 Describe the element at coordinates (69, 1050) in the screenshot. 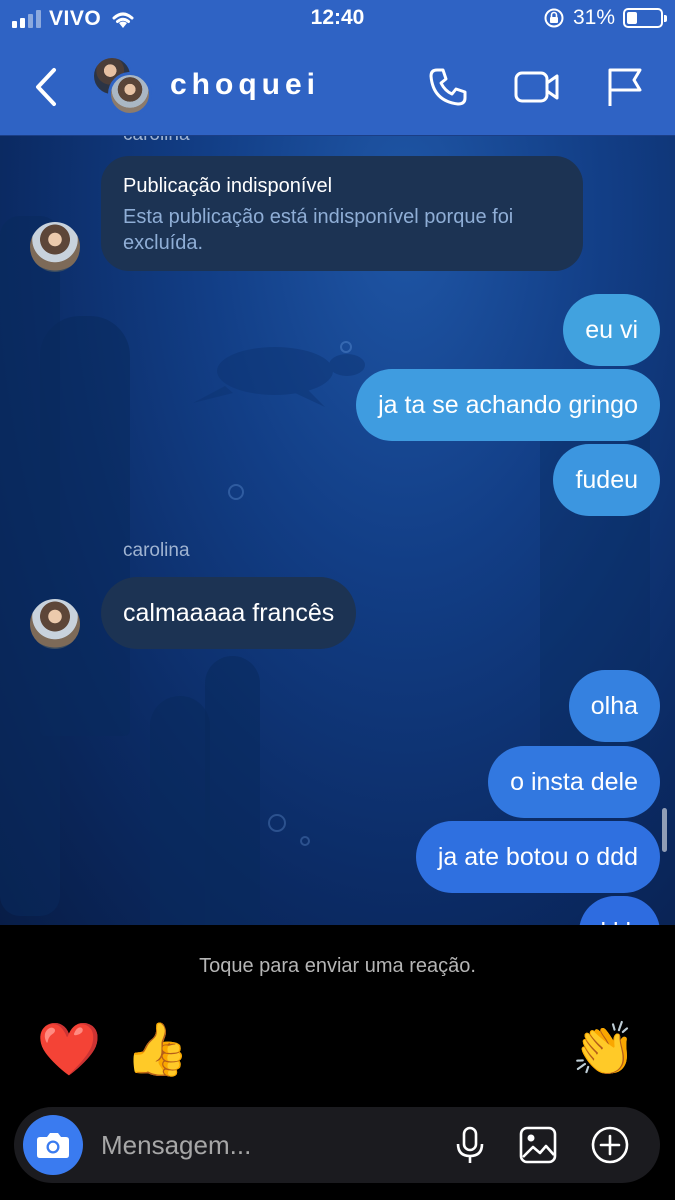

I see `reaction-heart: ❤️` at that location.